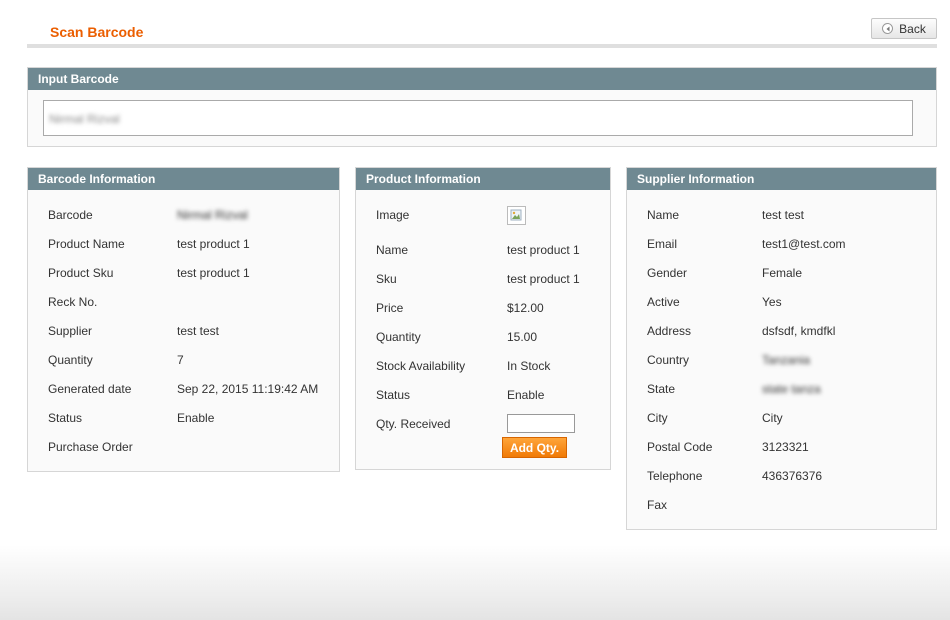 This screenshot has height=620, width=950. I want to click on image-row: Image, so click(483, 216).